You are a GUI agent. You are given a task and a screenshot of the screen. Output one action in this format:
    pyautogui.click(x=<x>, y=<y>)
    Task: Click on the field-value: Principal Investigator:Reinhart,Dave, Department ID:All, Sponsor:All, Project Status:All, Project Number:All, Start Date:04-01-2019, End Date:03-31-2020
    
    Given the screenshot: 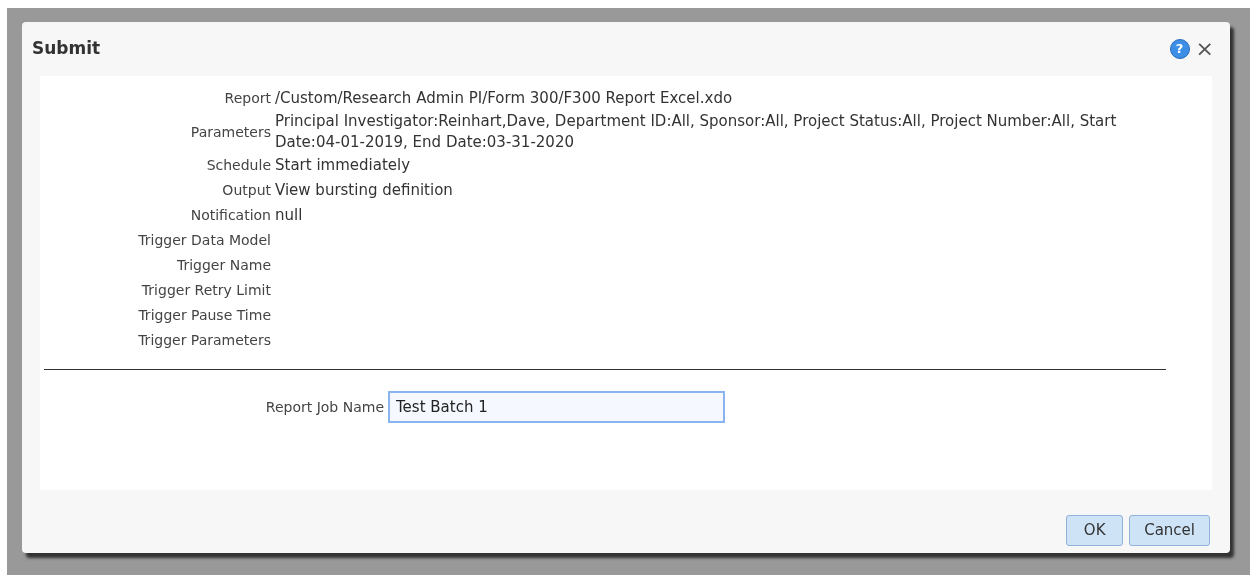 What is the action you would take?
    pyautogui.click(x=696, y=132)
    